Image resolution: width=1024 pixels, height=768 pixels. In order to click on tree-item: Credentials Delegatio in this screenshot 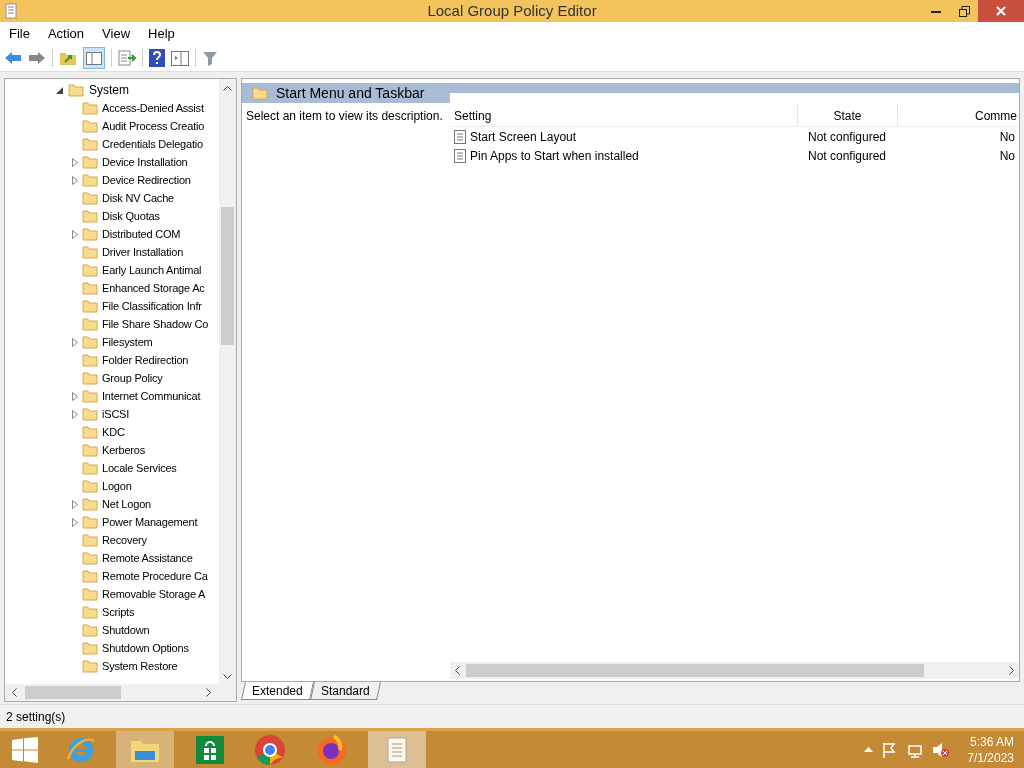, I will do `click(152, 144)`.